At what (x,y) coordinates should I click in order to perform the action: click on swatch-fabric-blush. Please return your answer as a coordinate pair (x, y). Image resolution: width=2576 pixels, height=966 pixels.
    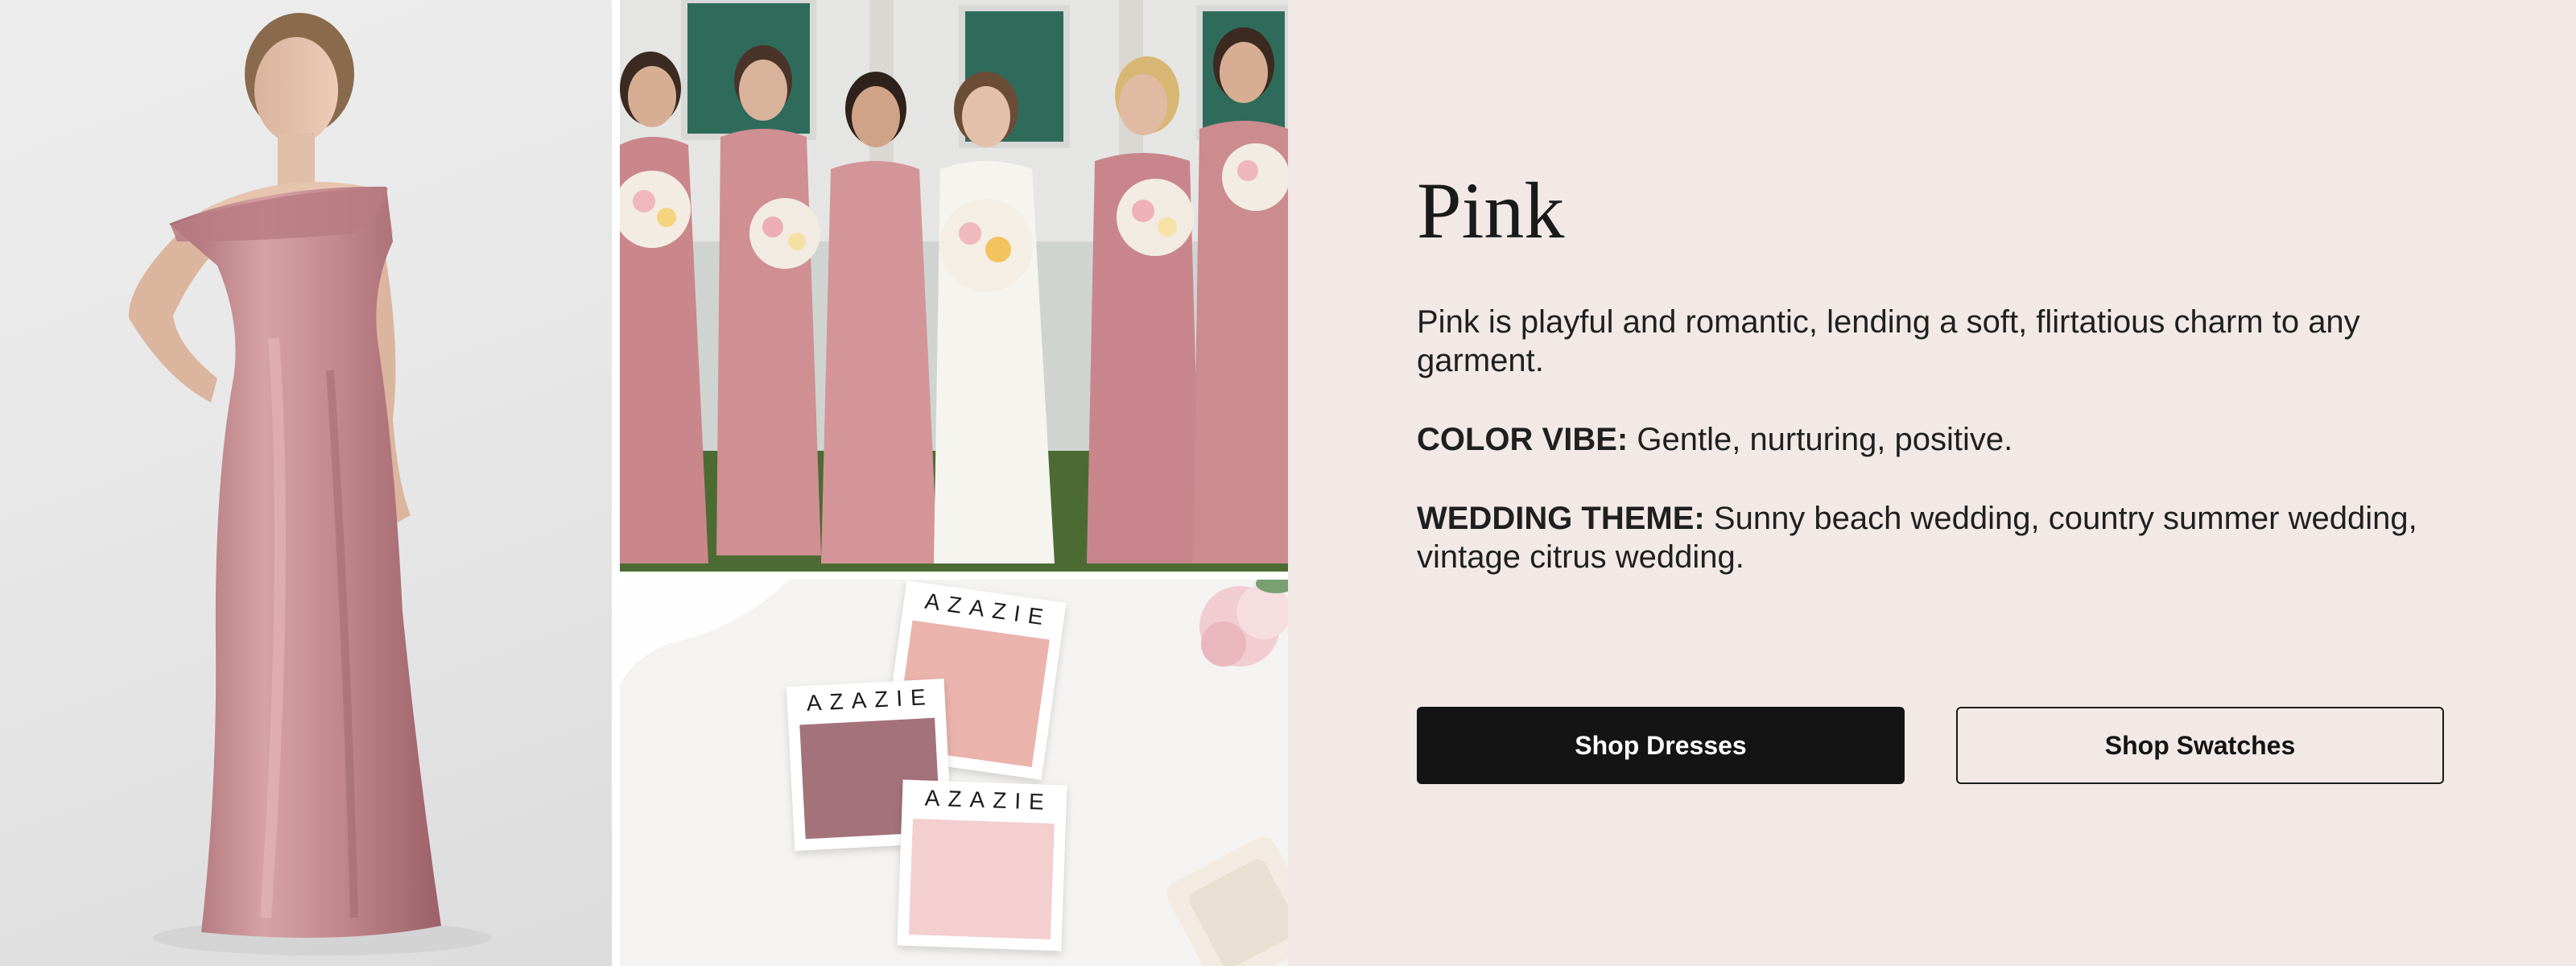
    Looking at the image, I should click on (981, 879).